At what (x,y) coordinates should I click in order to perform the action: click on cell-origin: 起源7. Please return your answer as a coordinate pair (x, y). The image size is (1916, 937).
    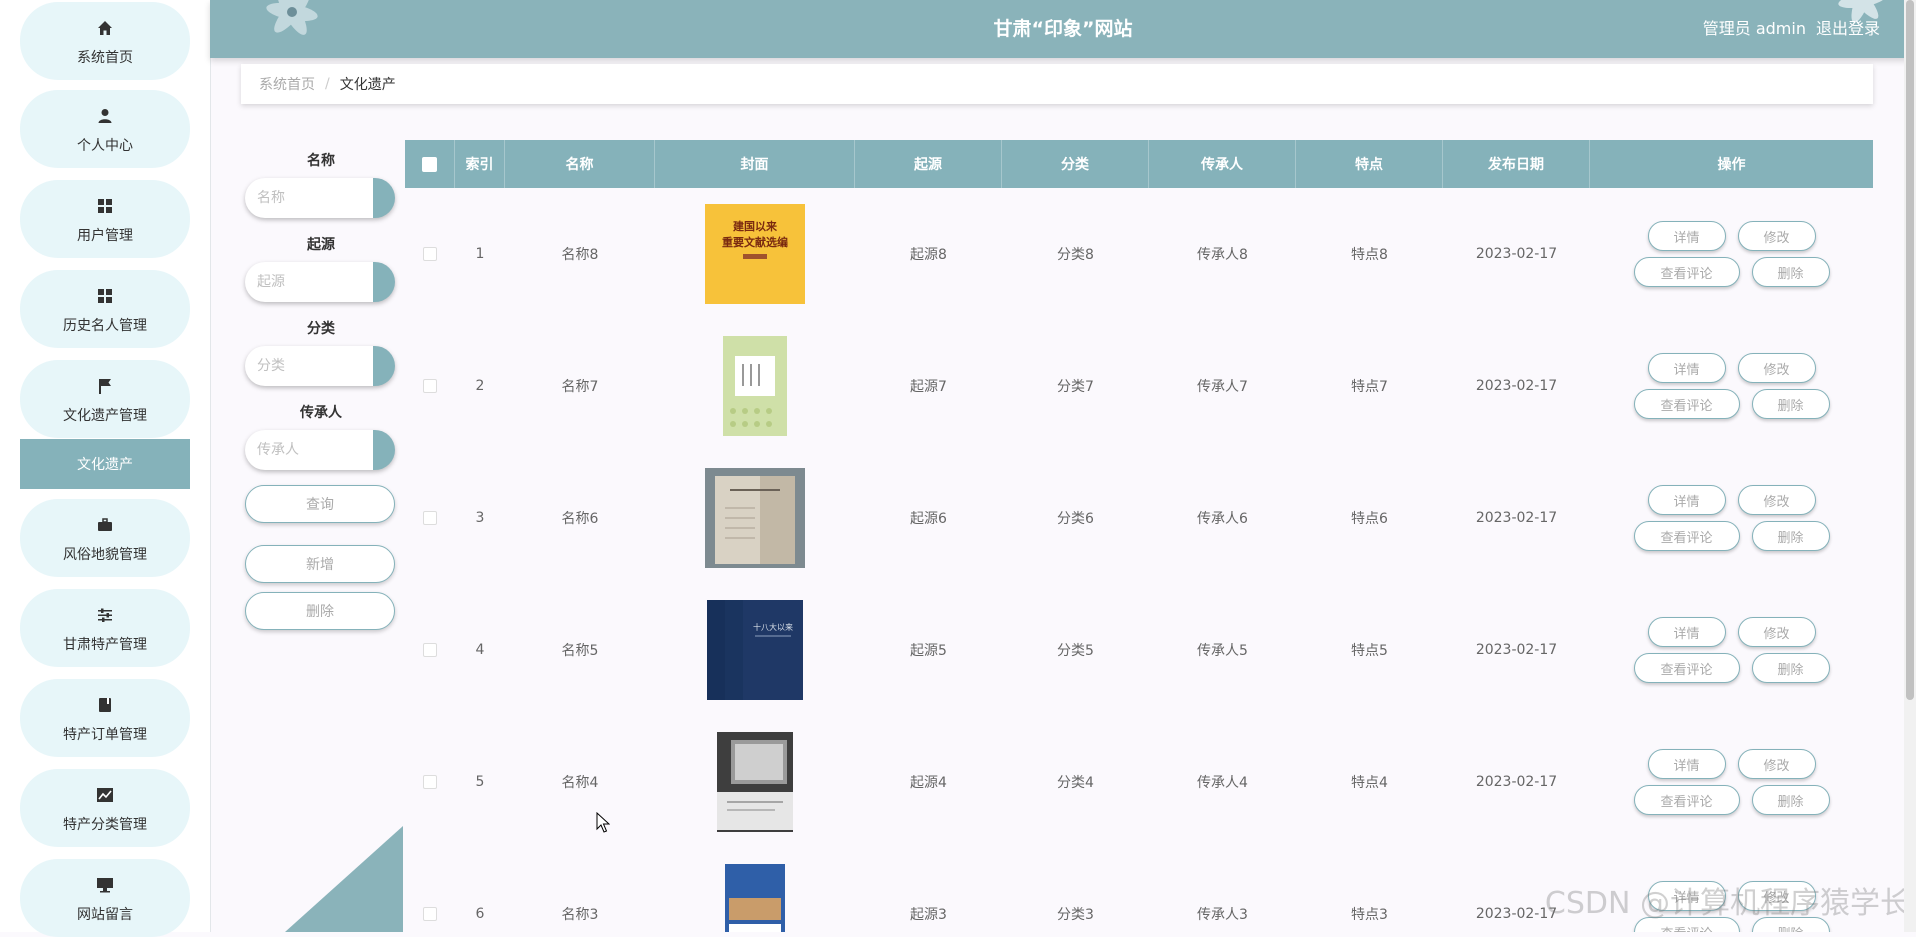
    Looking at the image, I should click on (928, 387).